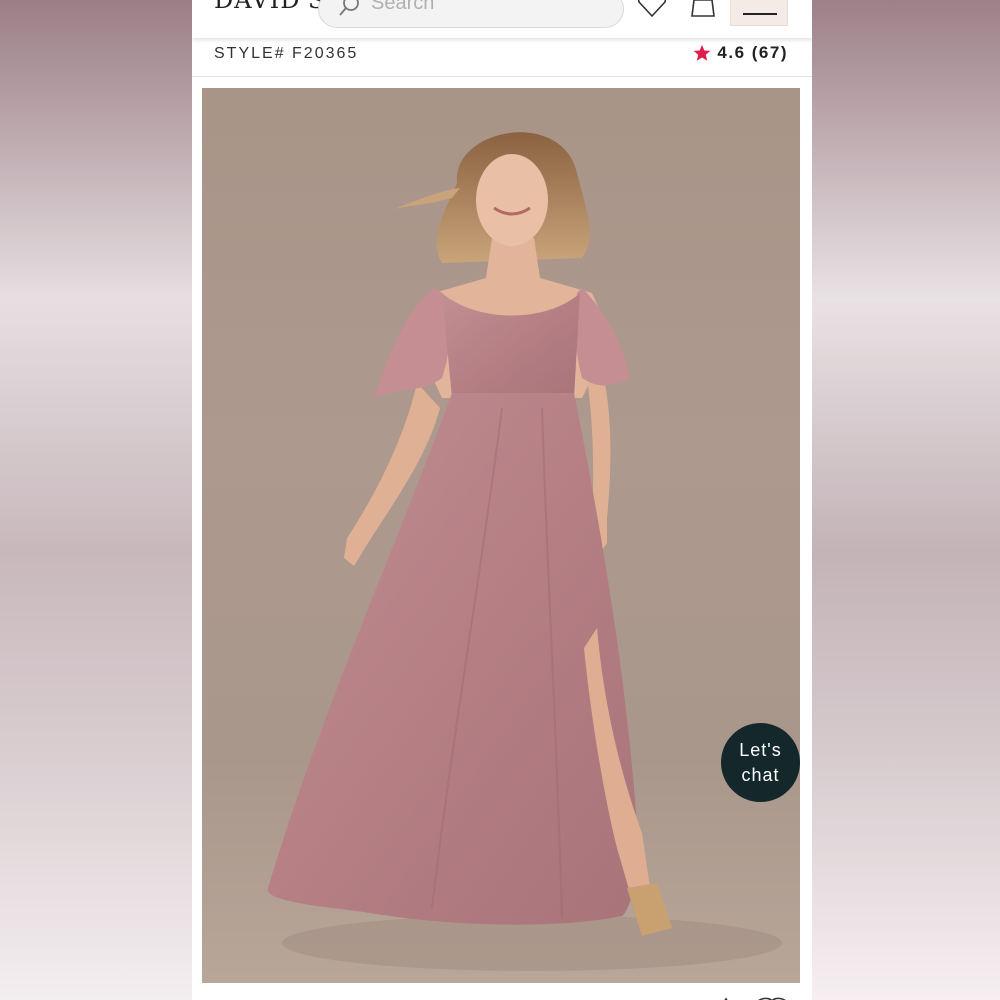  Describe the element at coordinates (752, 995) in the screenshot. I see `bottom-action-icons` at that location.